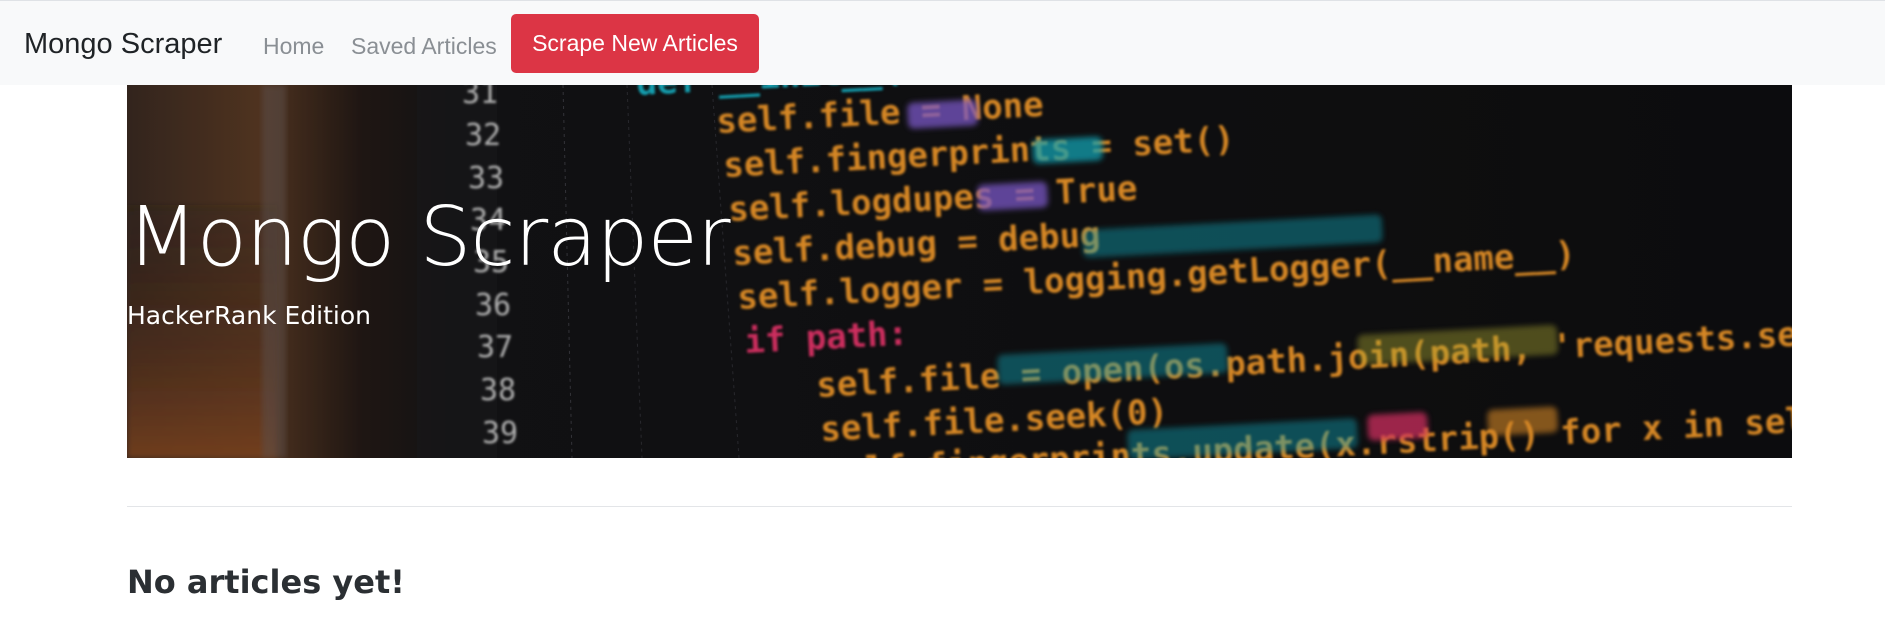  What do you see at coordinates (959, 506) in the screenshot?
I see `divider` at bounding box center [959, 506].